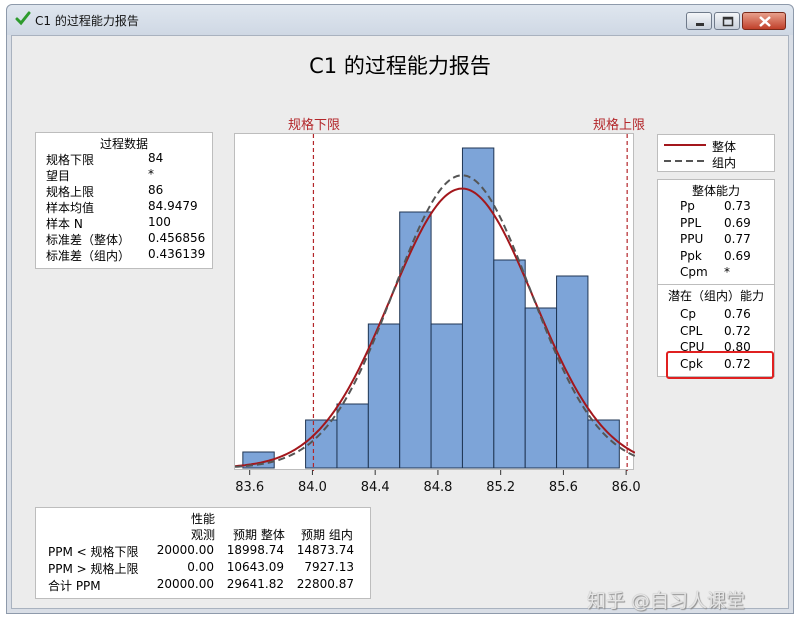 The width and height of the screenshot is (800, 629). Describe the element at coordinates (699, 21) in the screenshot. I see `minimize-button` at that location.